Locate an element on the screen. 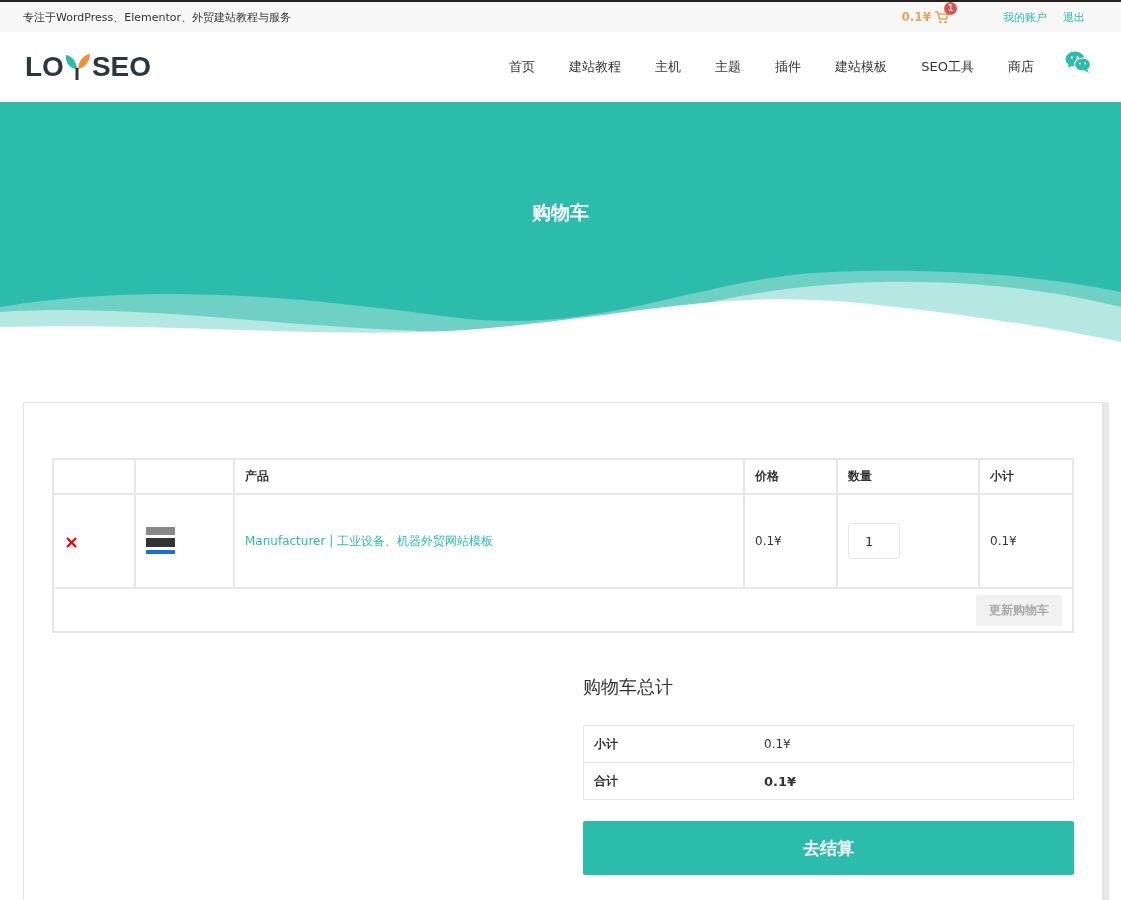 The image size is (1121, 900). column-header: 价格 is located at coordinates (790, 476).